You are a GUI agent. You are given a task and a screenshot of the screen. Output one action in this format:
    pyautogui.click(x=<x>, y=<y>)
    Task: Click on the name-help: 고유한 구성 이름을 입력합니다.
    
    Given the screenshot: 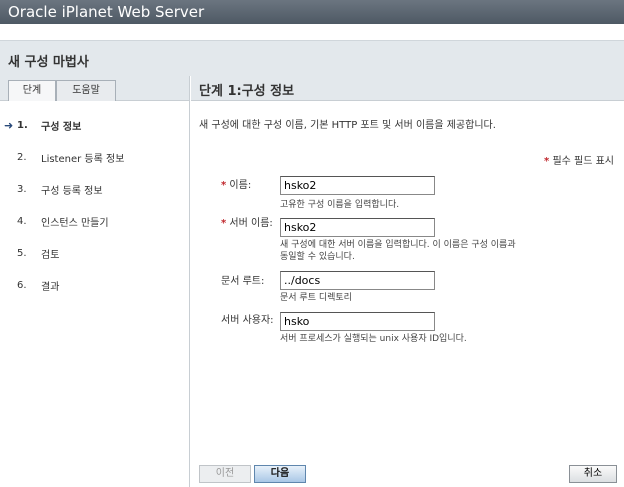 What is the action you would take?
    pyautogui.click(x=340, y=205)
    